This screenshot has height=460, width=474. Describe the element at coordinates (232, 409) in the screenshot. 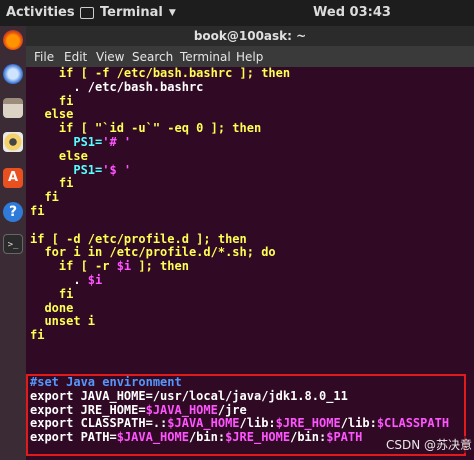

I see `code-line: /jre` at that location.